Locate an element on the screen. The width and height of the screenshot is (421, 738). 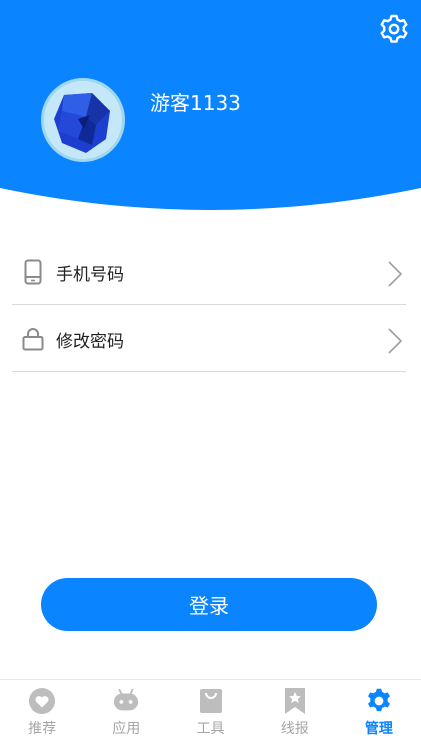
heart-icon is located at coordinates (42, 701).